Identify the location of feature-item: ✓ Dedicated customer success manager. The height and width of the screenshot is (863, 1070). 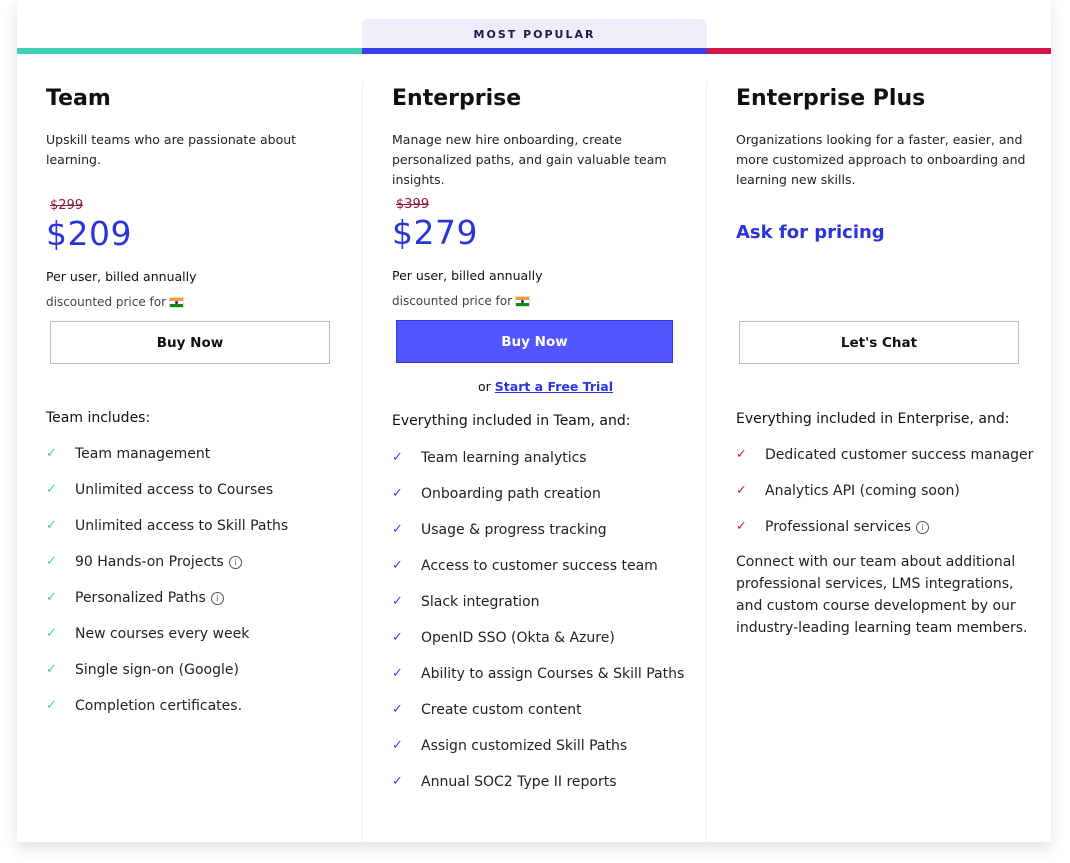
(884, 465).